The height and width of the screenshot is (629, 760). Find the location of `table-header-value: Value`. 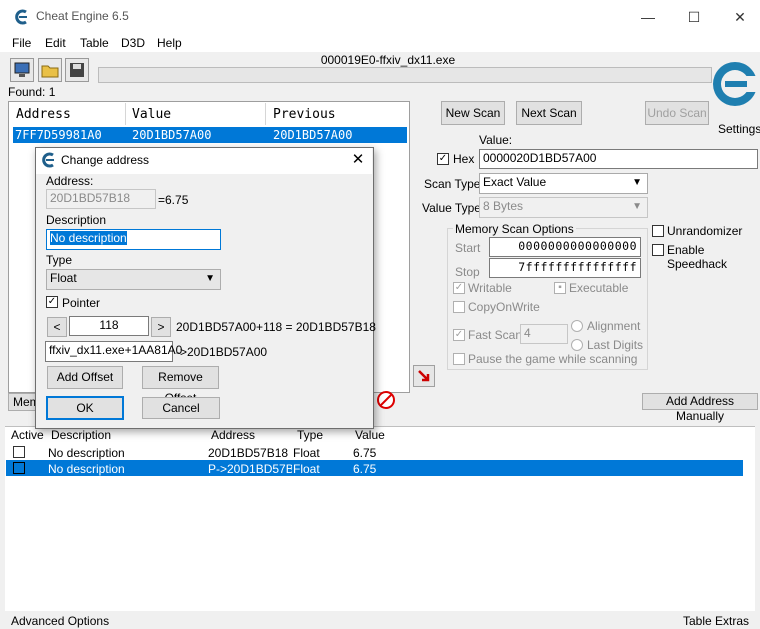

table-header-value: Value is located at coordinates (370, 435).